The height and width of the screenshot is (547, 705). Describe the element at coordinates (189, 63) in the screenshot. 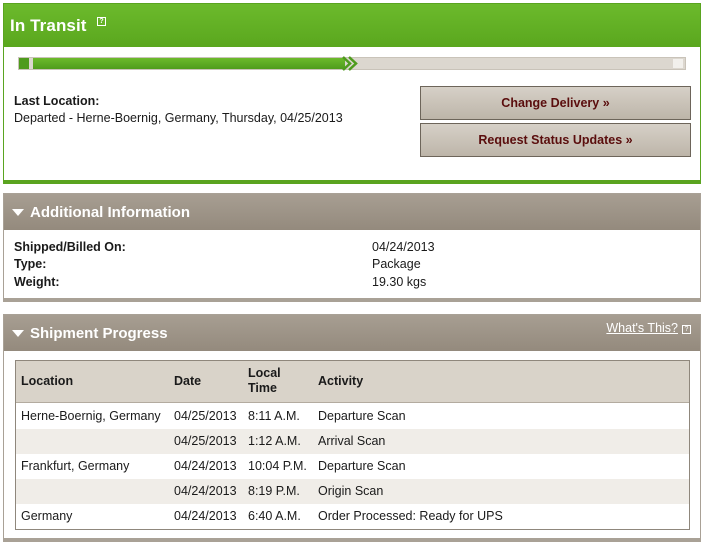

I see `progress-fill` at that location.